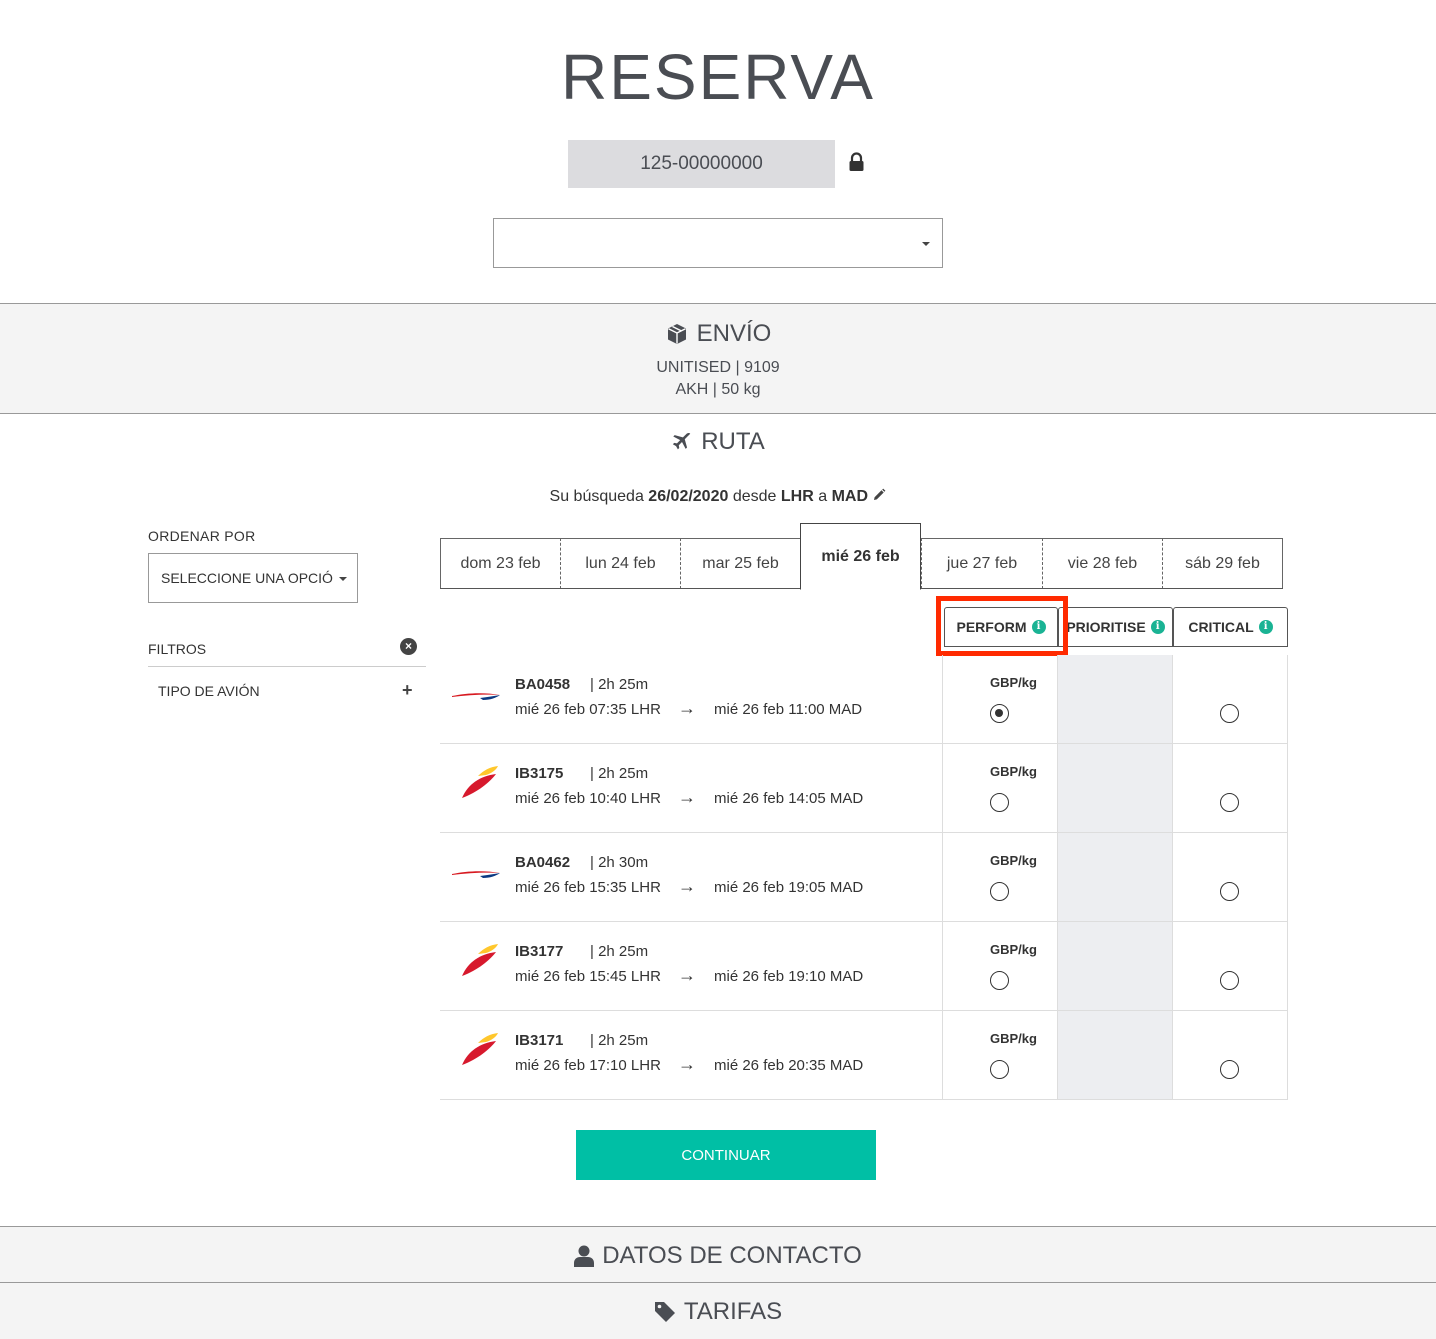  I want to click on day-tab: dom 23 feb, so click(500, 563).